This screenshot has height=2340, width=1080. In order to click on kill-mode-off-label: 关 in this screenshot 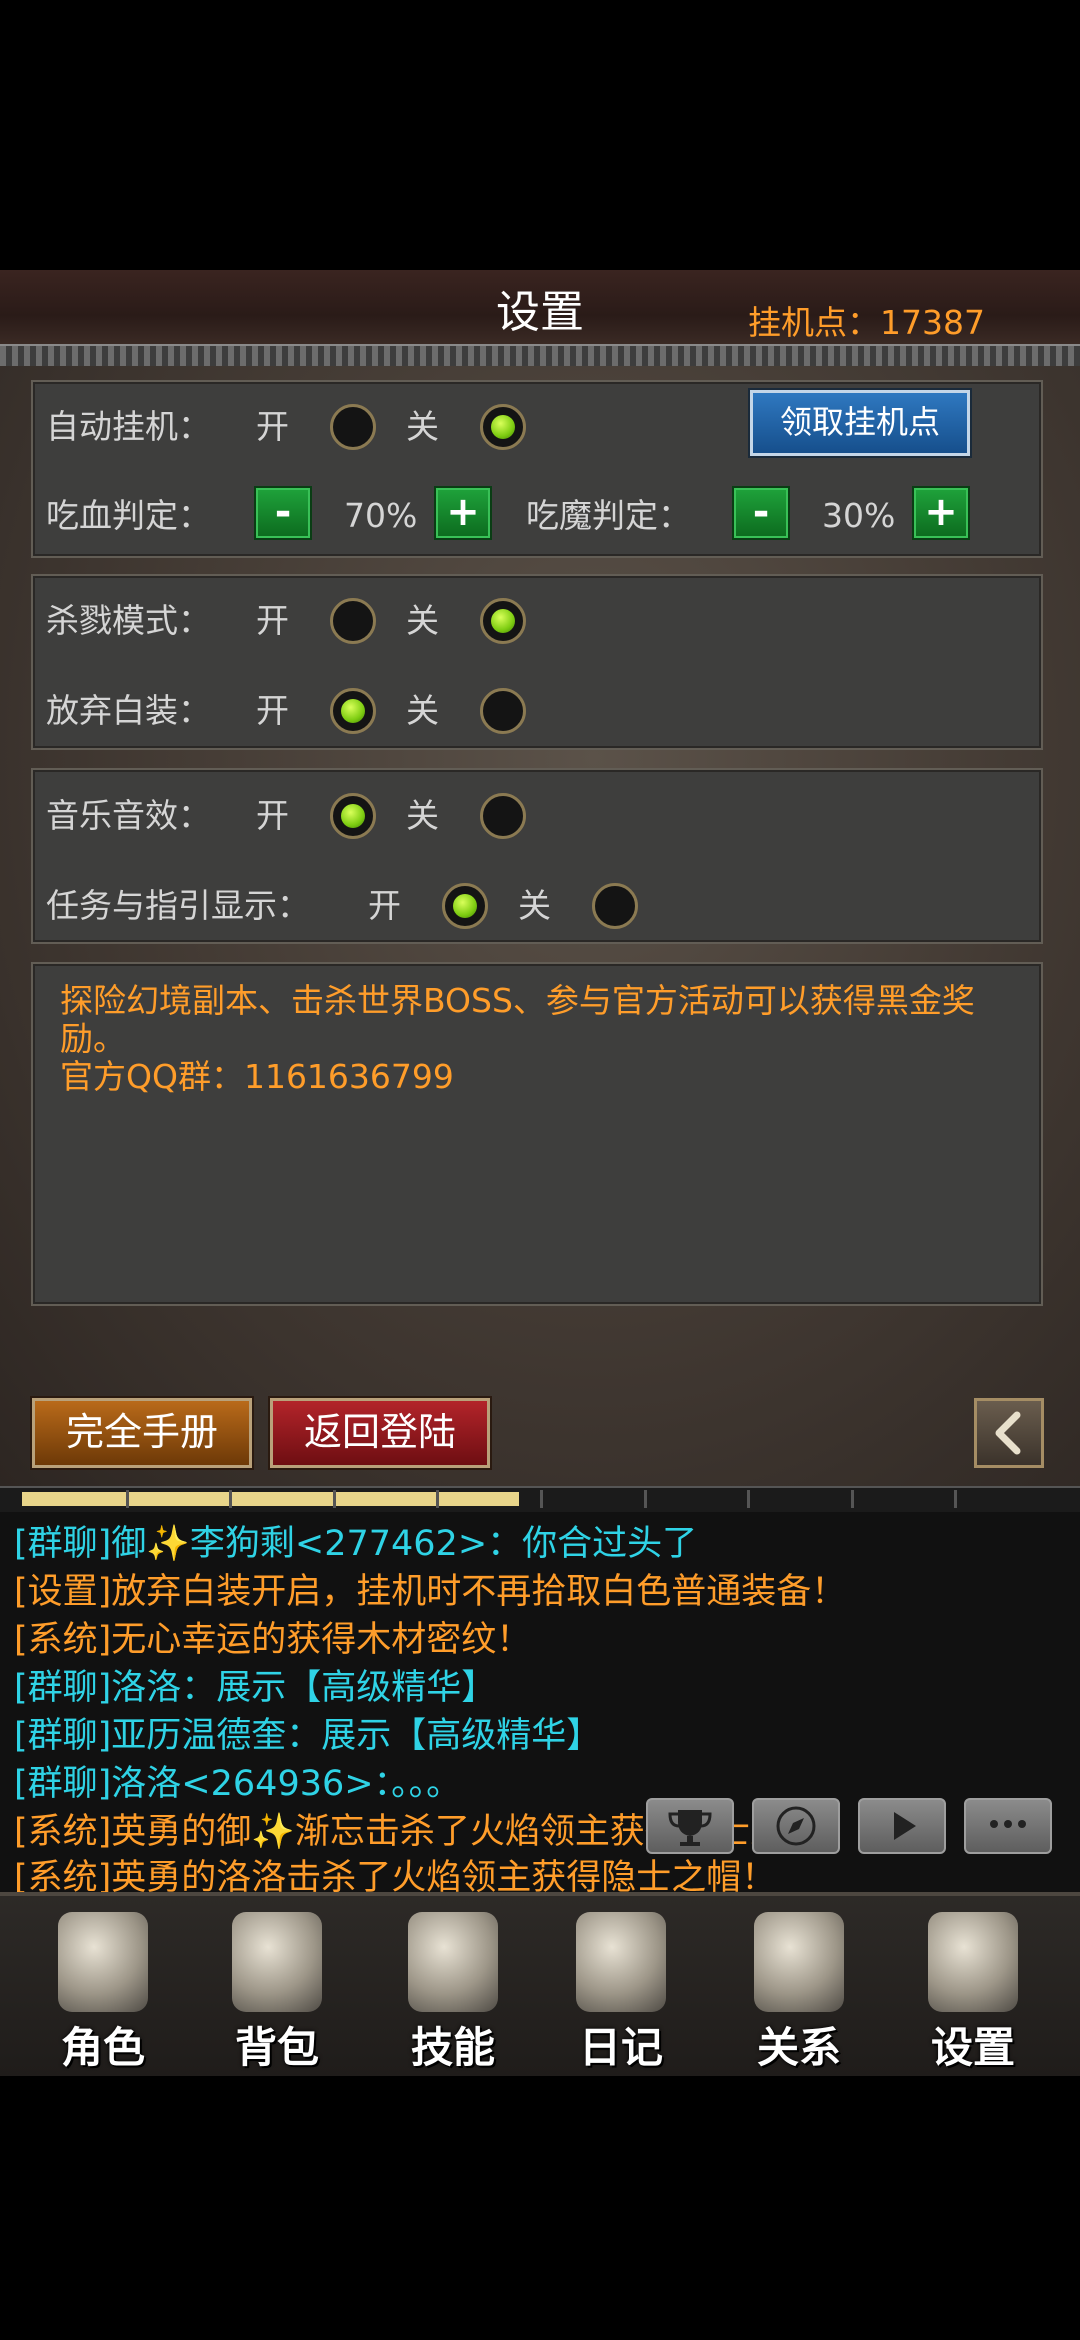, I will do `click(422, 620)`.